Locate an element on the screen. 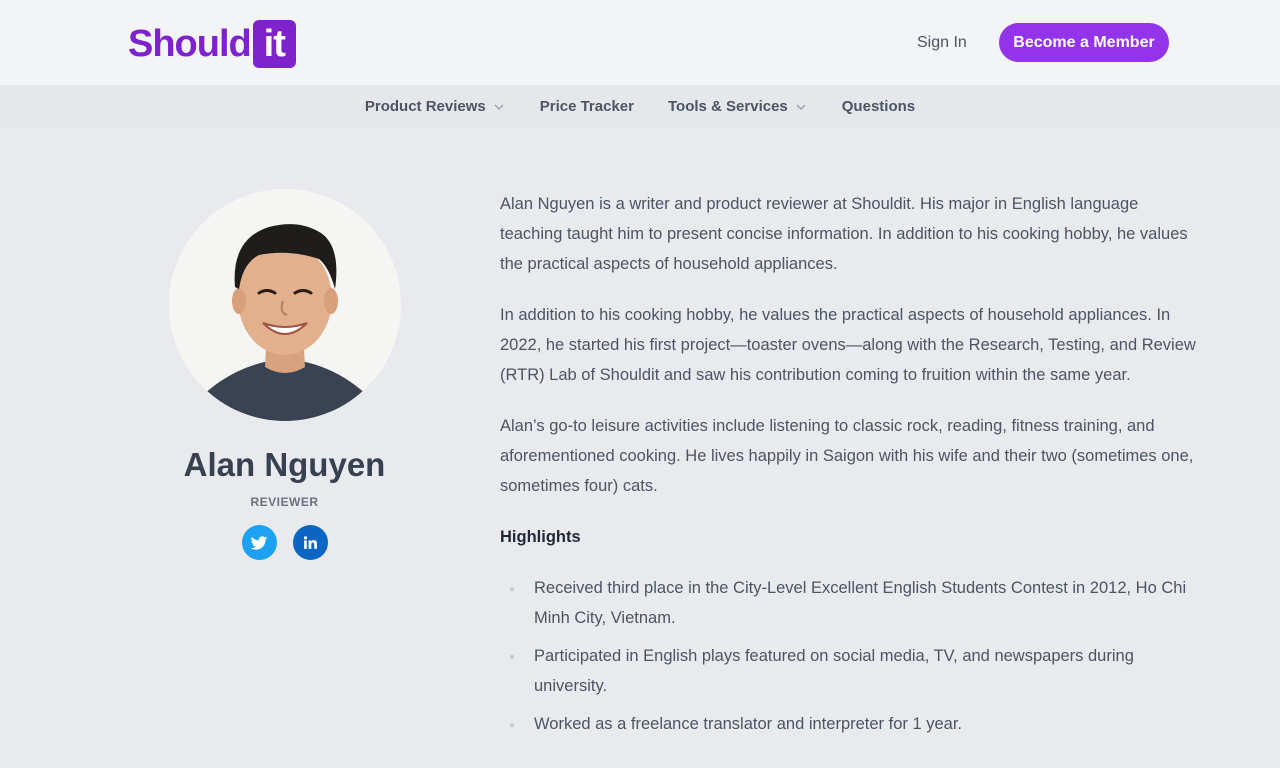 The width and height of the screenshot is (1280, 768). profile-name: Alan Nguyen is located at coordinates (284, 464).